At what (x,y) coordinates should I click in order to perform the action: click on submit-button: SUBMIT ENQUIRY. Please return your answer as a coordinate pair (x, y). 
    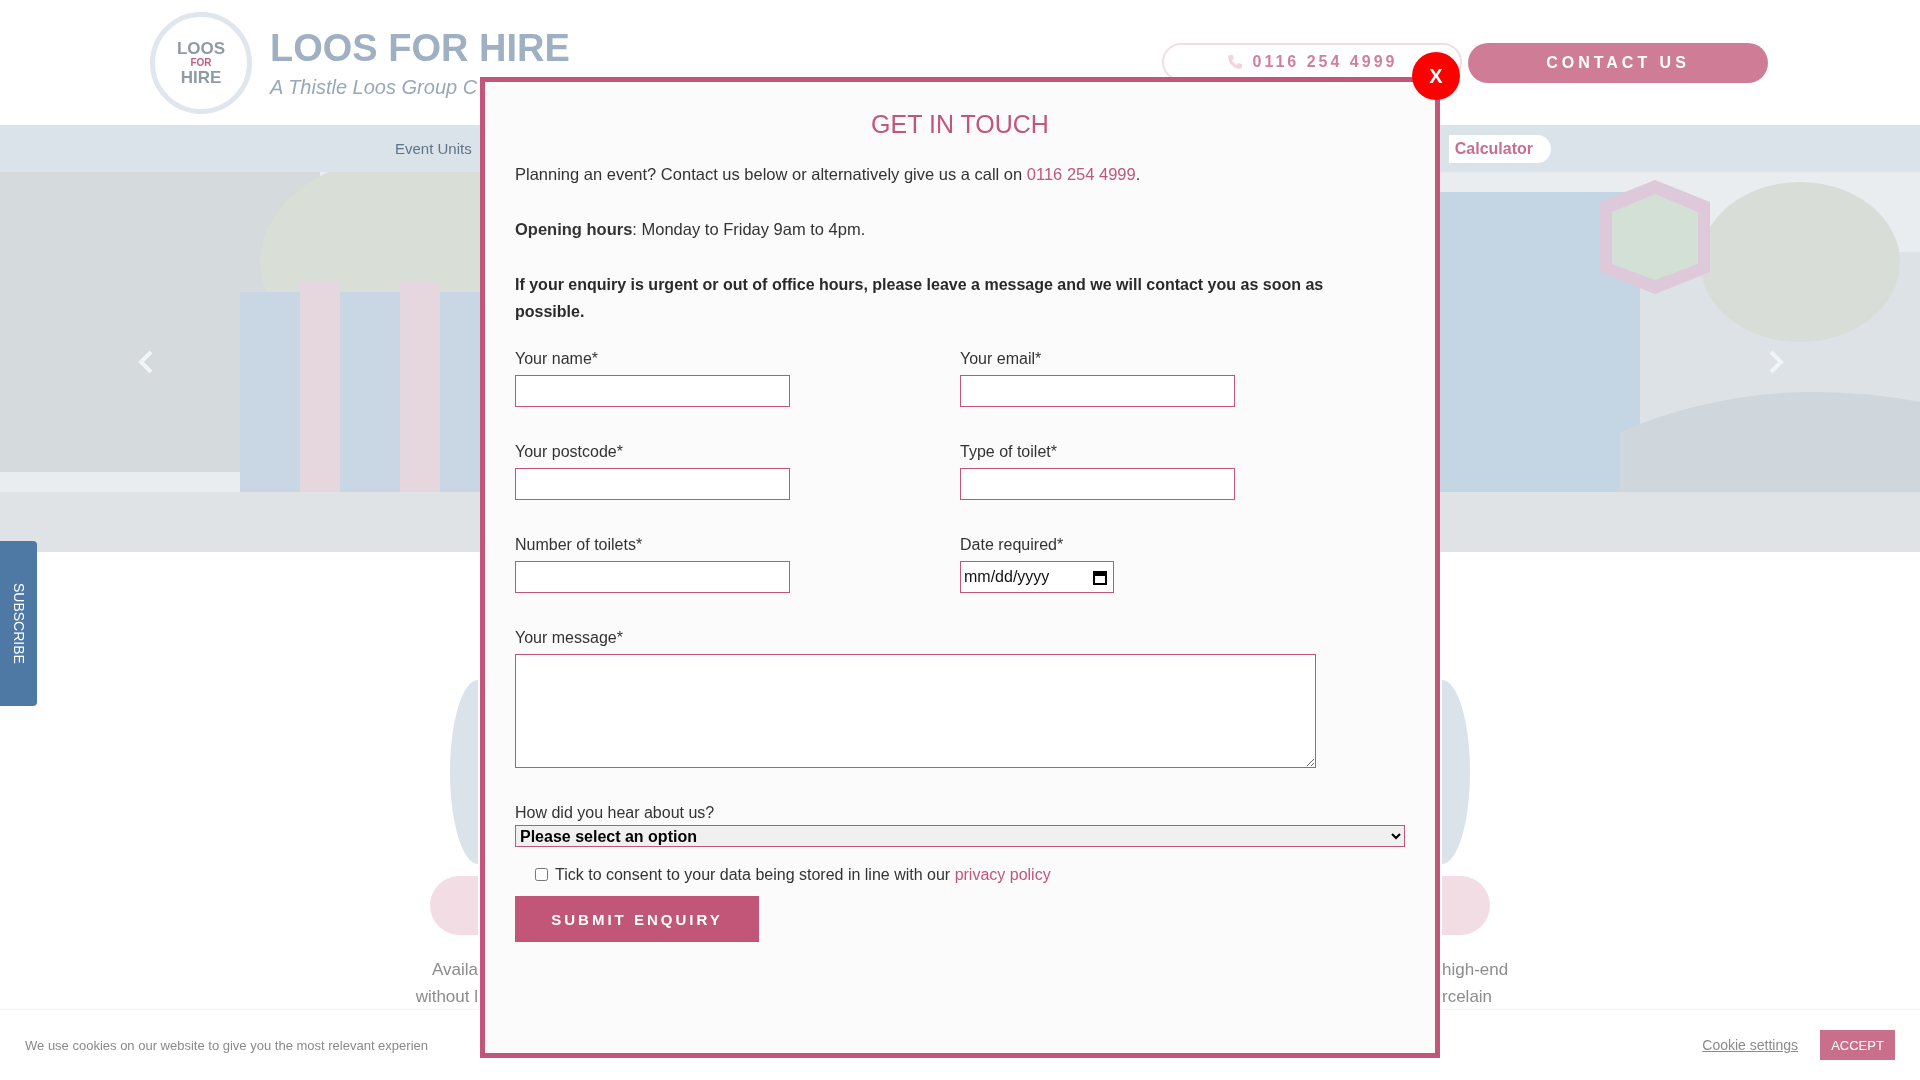
    Looking at the image, I should click on (637, 919).